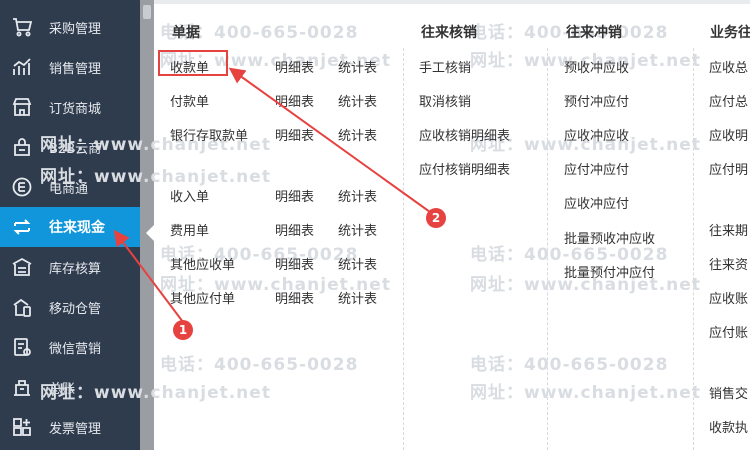  Describe the element at coordinates (77, 228) in the screenshot. I see `sidebar-item-label: 往来现金` at that location.